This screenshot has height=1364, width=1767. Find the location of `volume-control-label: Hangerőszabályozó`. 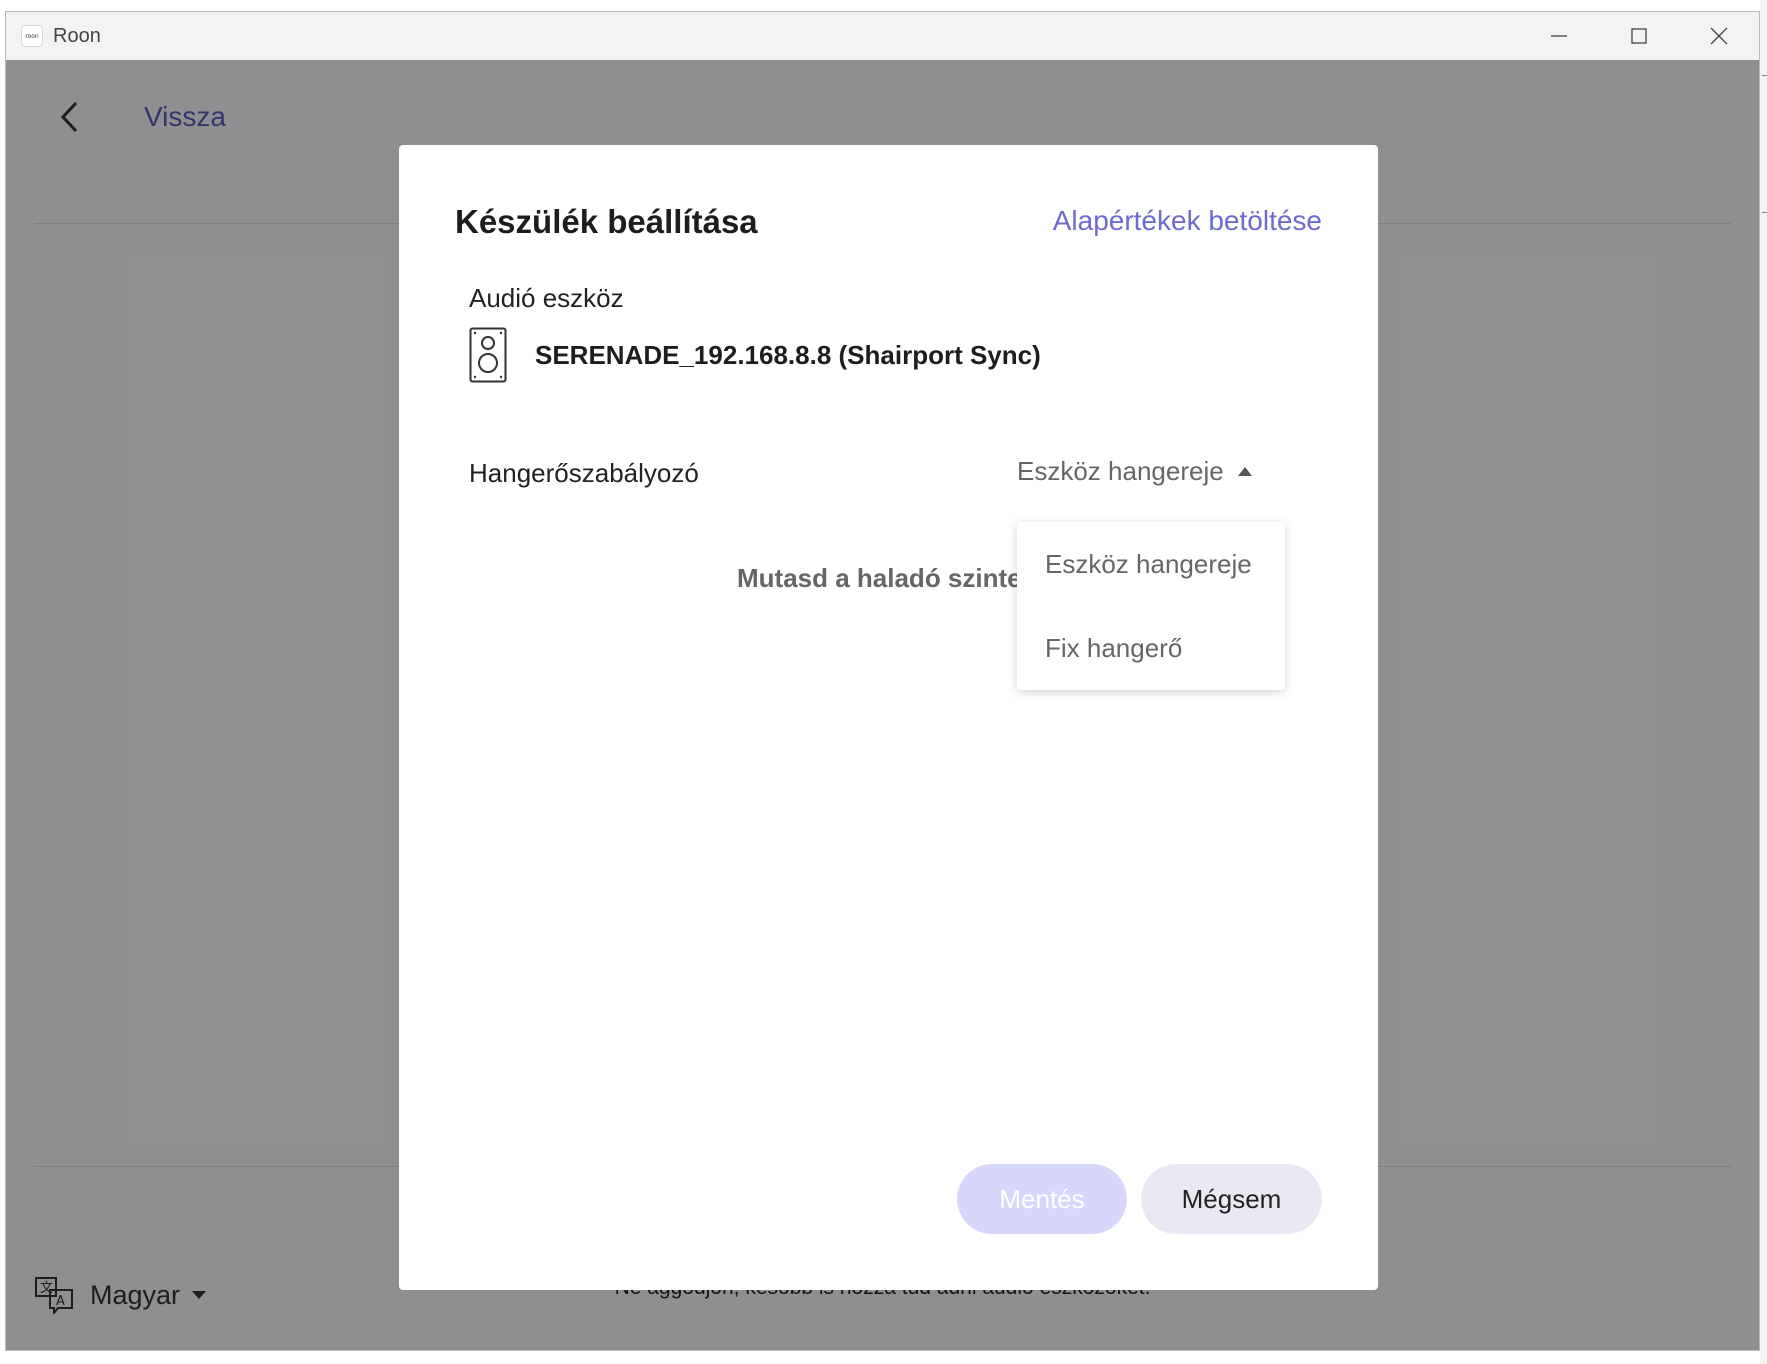

volume-control-label: Hangerőszabályozó is located at coordinates (584, 473).